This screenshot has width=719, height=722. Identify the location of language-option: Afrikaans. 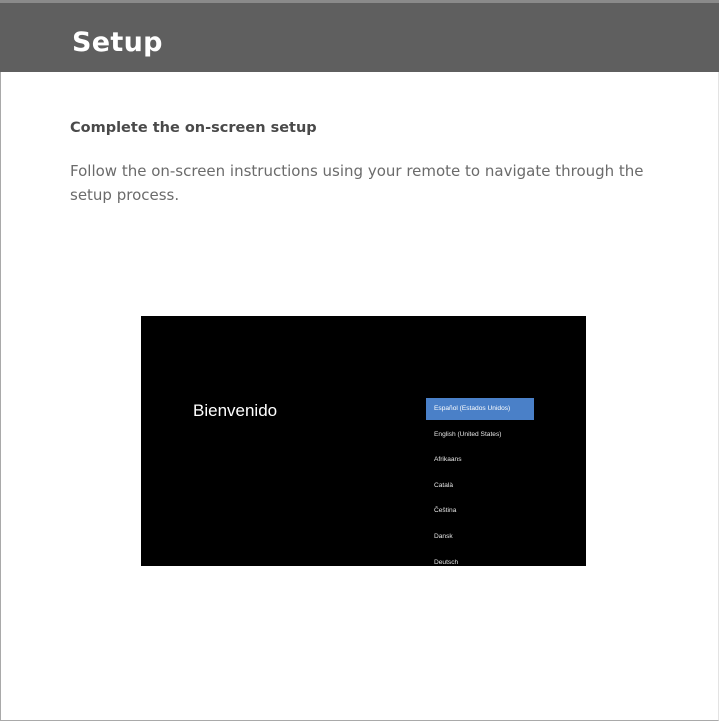
(448, 460).